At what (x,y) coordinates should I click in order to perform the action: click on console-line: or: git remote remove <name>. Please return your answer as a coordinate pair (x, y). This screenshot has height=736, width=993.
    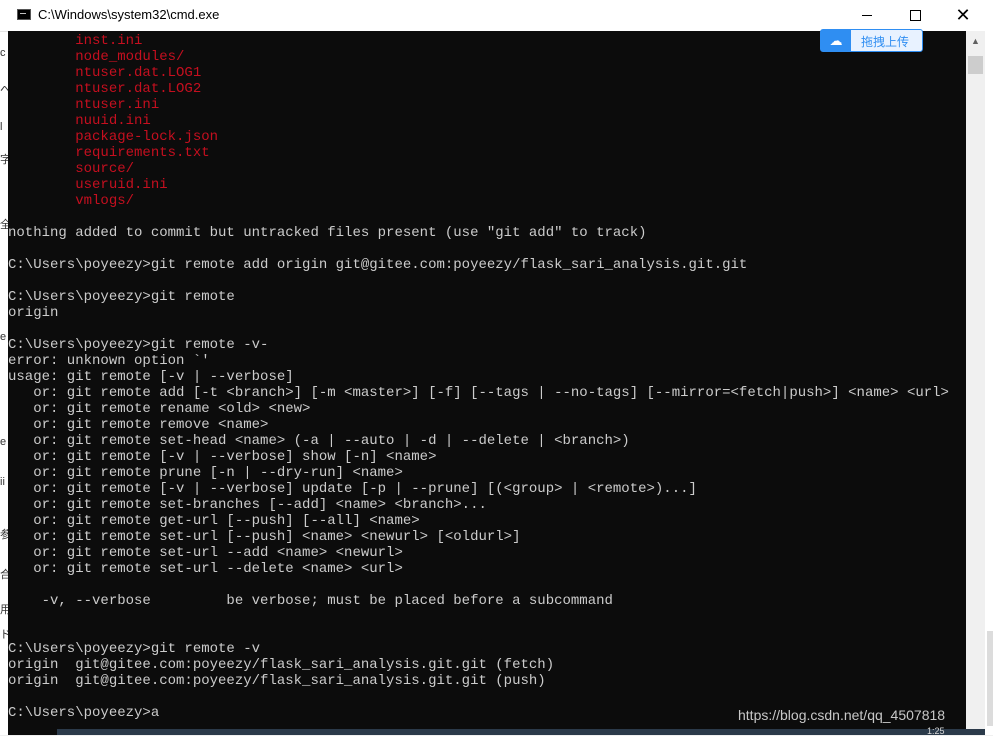
    Looking at the image, I should click on (138, 425).